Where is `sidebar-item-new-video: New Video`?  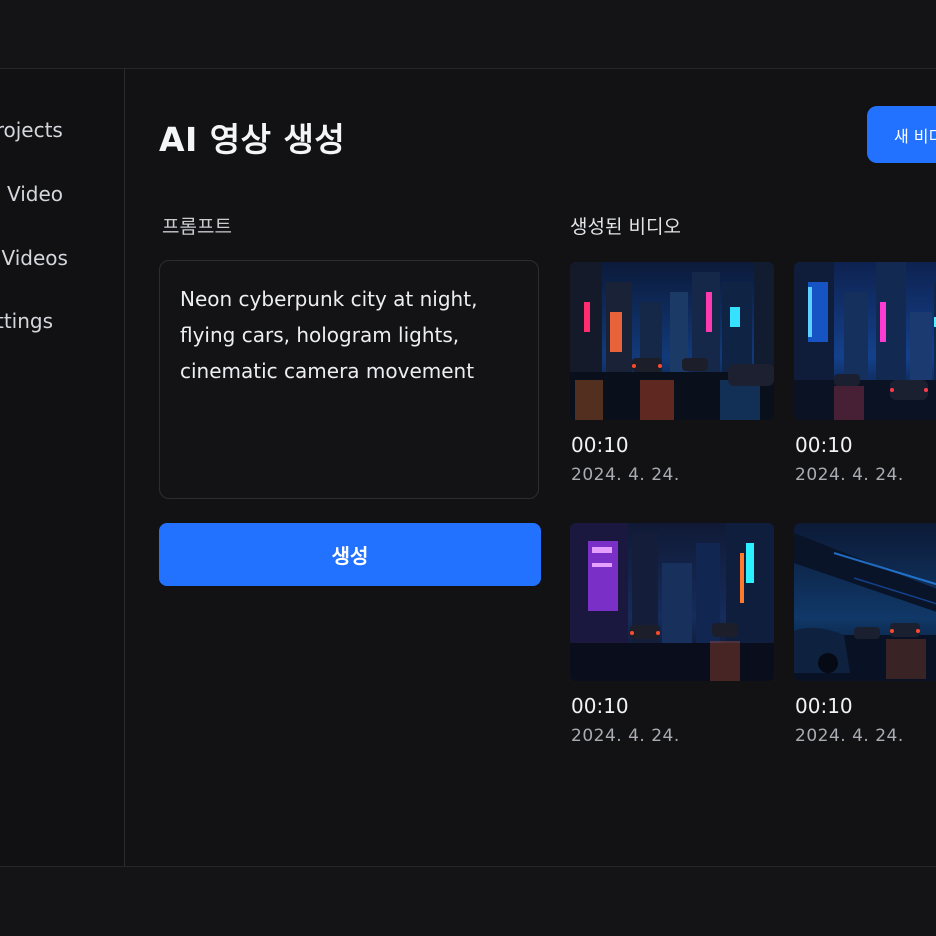 sidebar-item-new-video: New Video is located at coordinates (31, 194).